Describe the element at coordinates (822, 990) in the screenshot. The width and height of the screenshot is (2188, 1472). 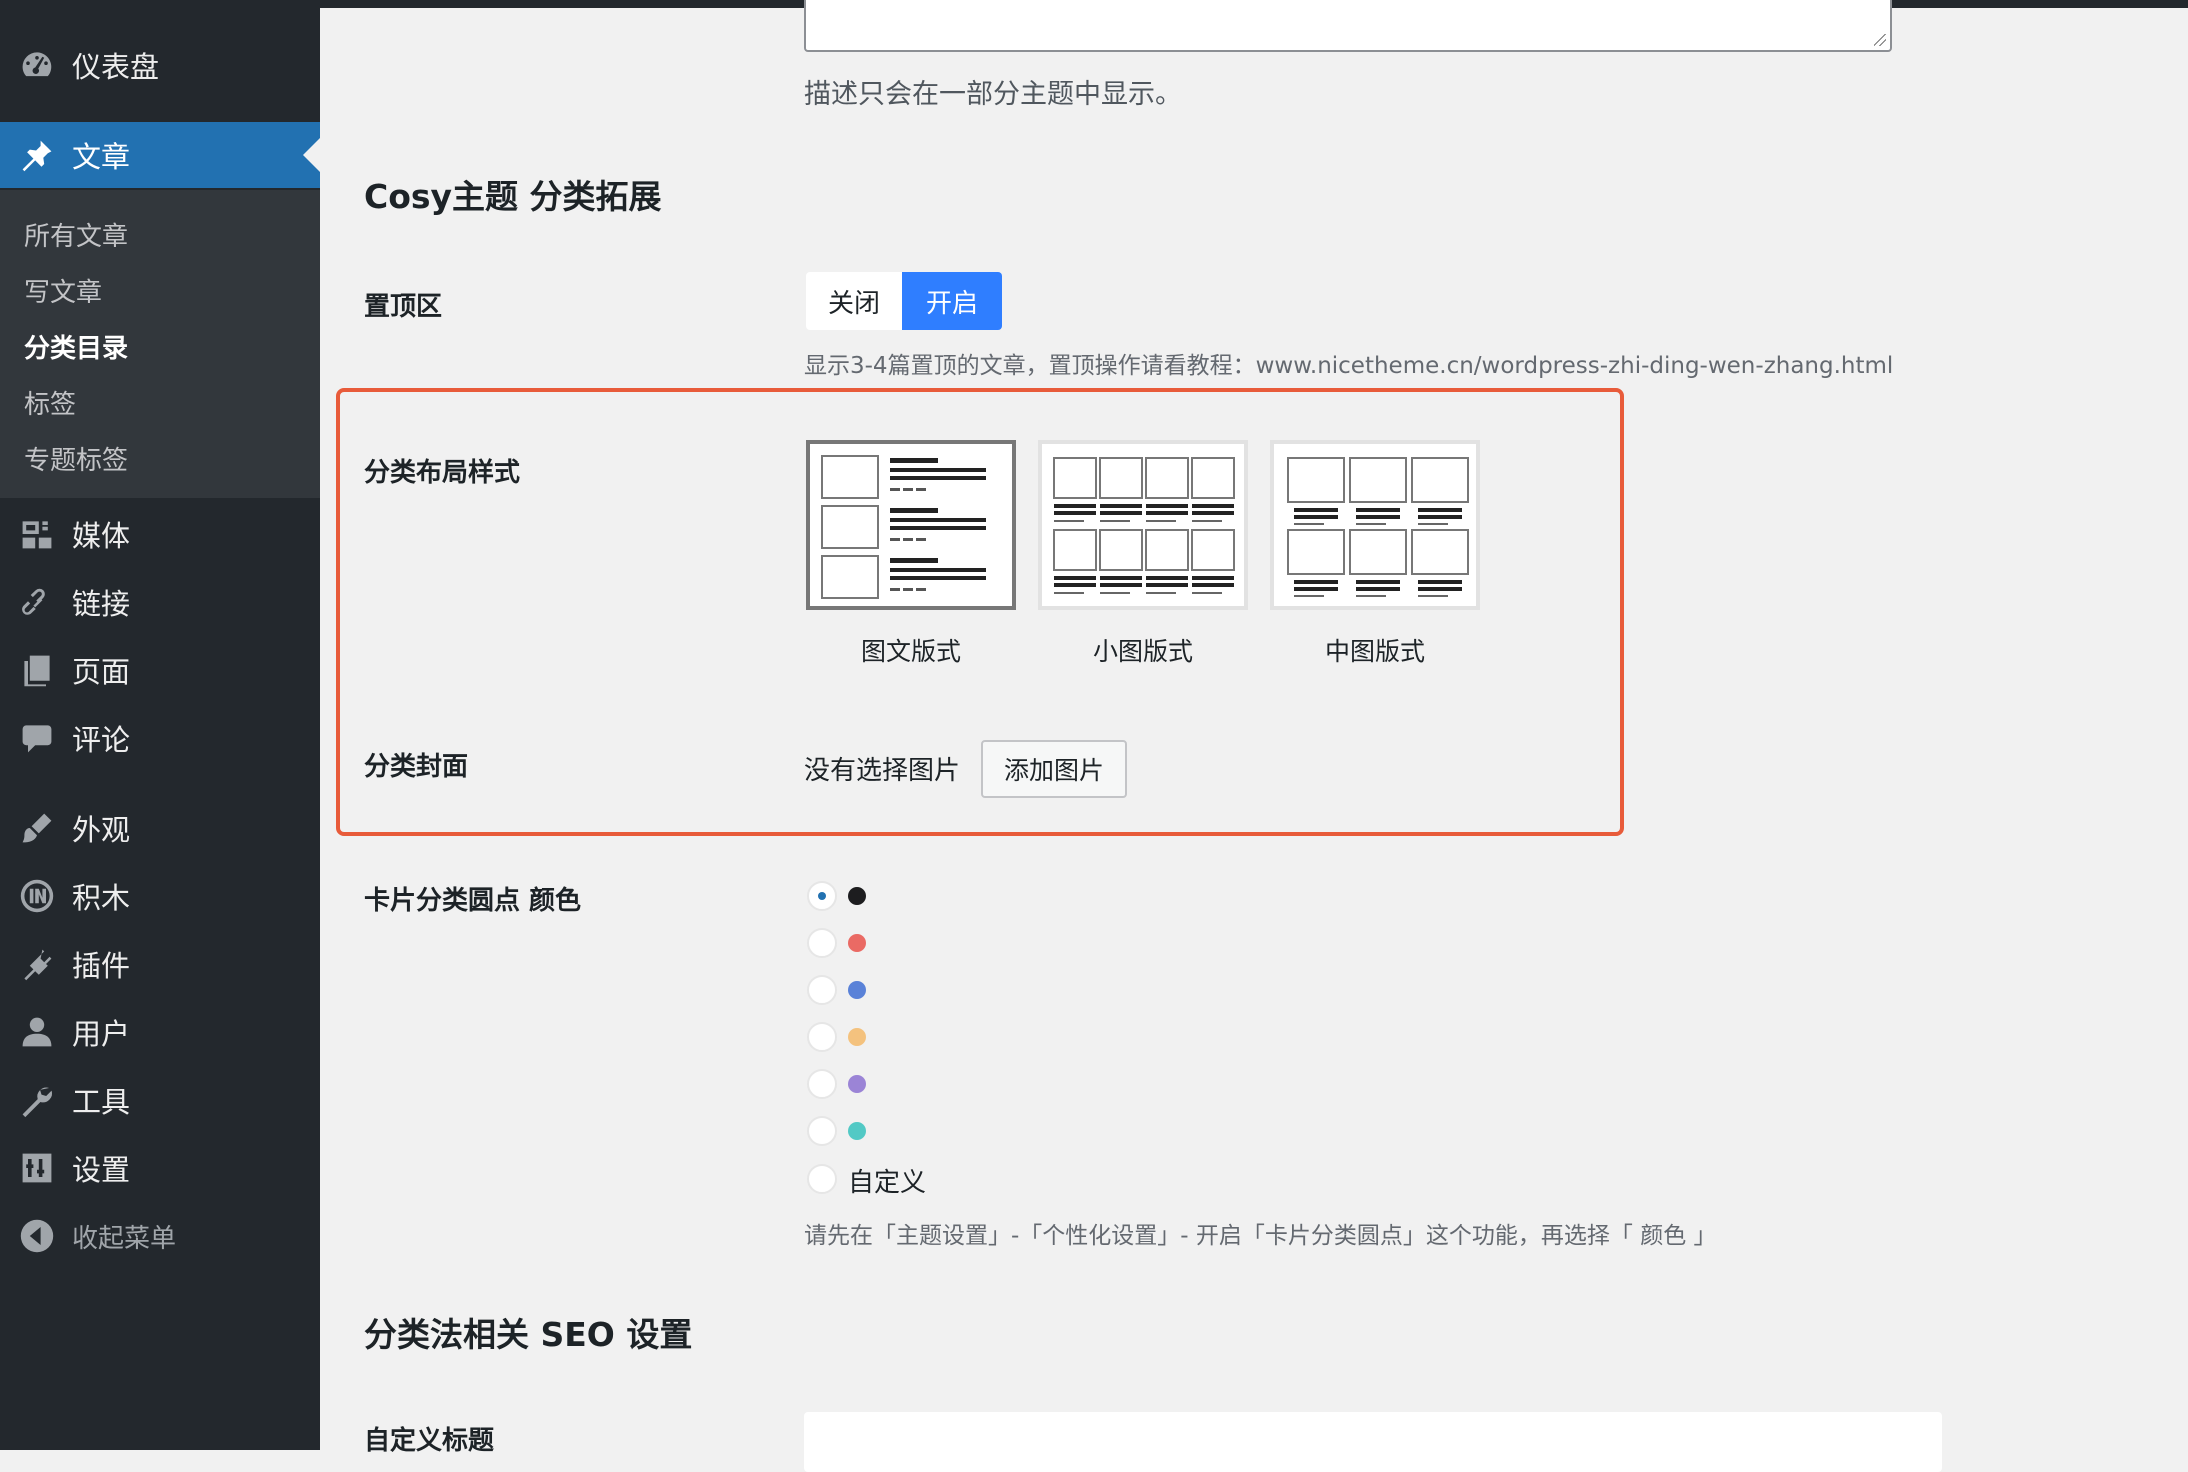
I see `color-radio-blue` at that location.